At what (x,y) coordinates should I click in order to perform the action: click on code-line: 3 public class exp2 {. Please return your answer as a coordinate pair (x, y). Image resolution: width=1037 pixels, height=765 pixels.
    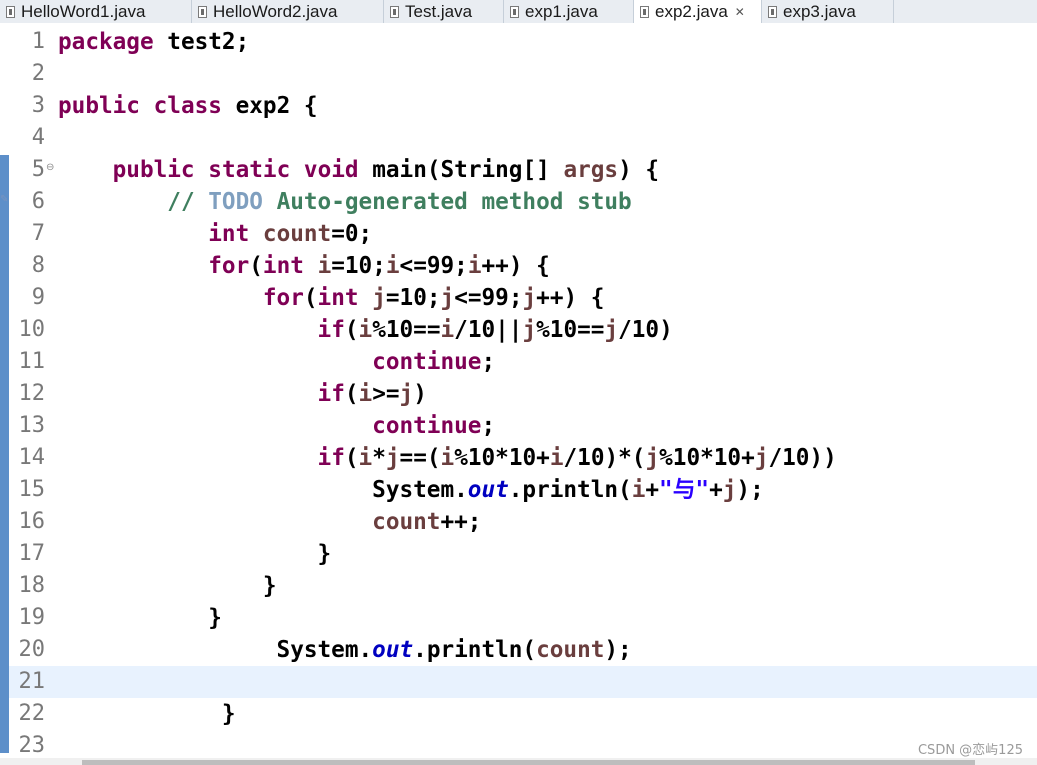
    Looking at the image, I should click on (518, 106).